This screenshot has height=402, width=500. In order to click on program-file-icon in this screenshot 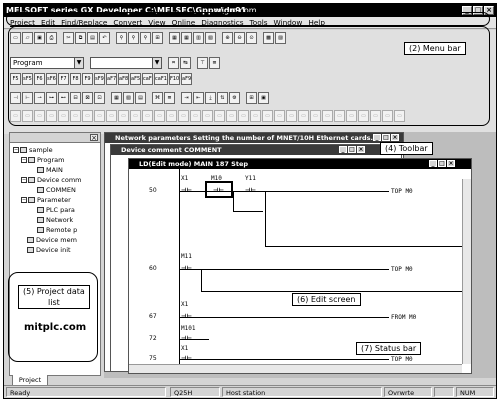, I will do `click(40, 170)`.